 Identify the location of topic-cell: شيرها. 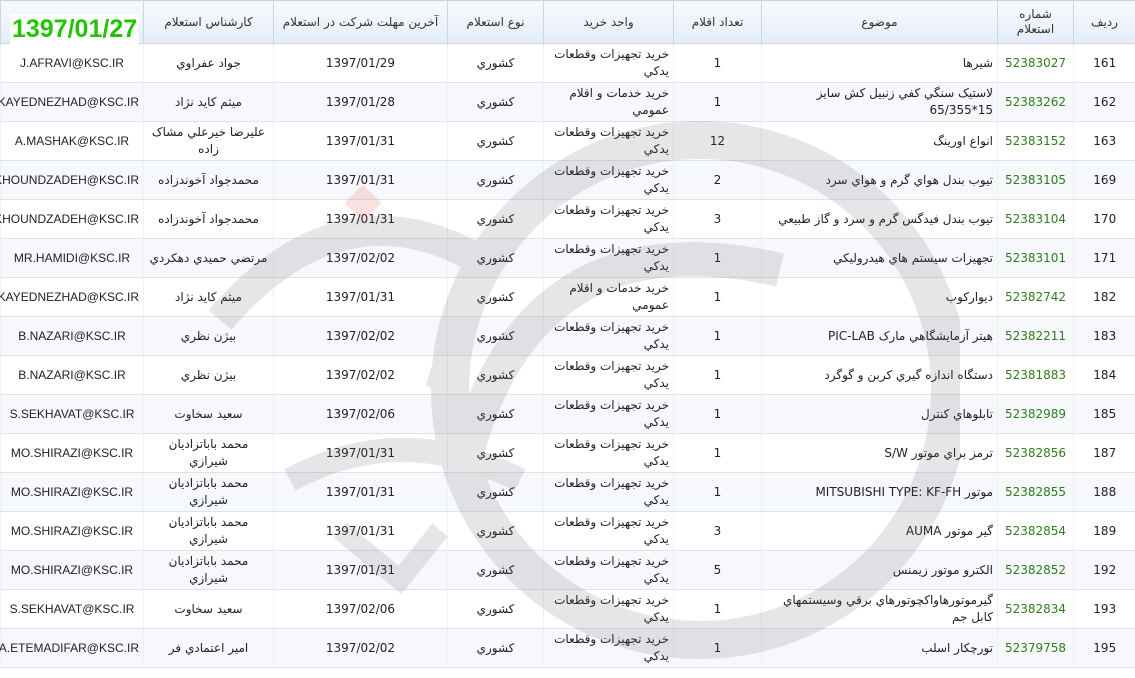
(879, 63).